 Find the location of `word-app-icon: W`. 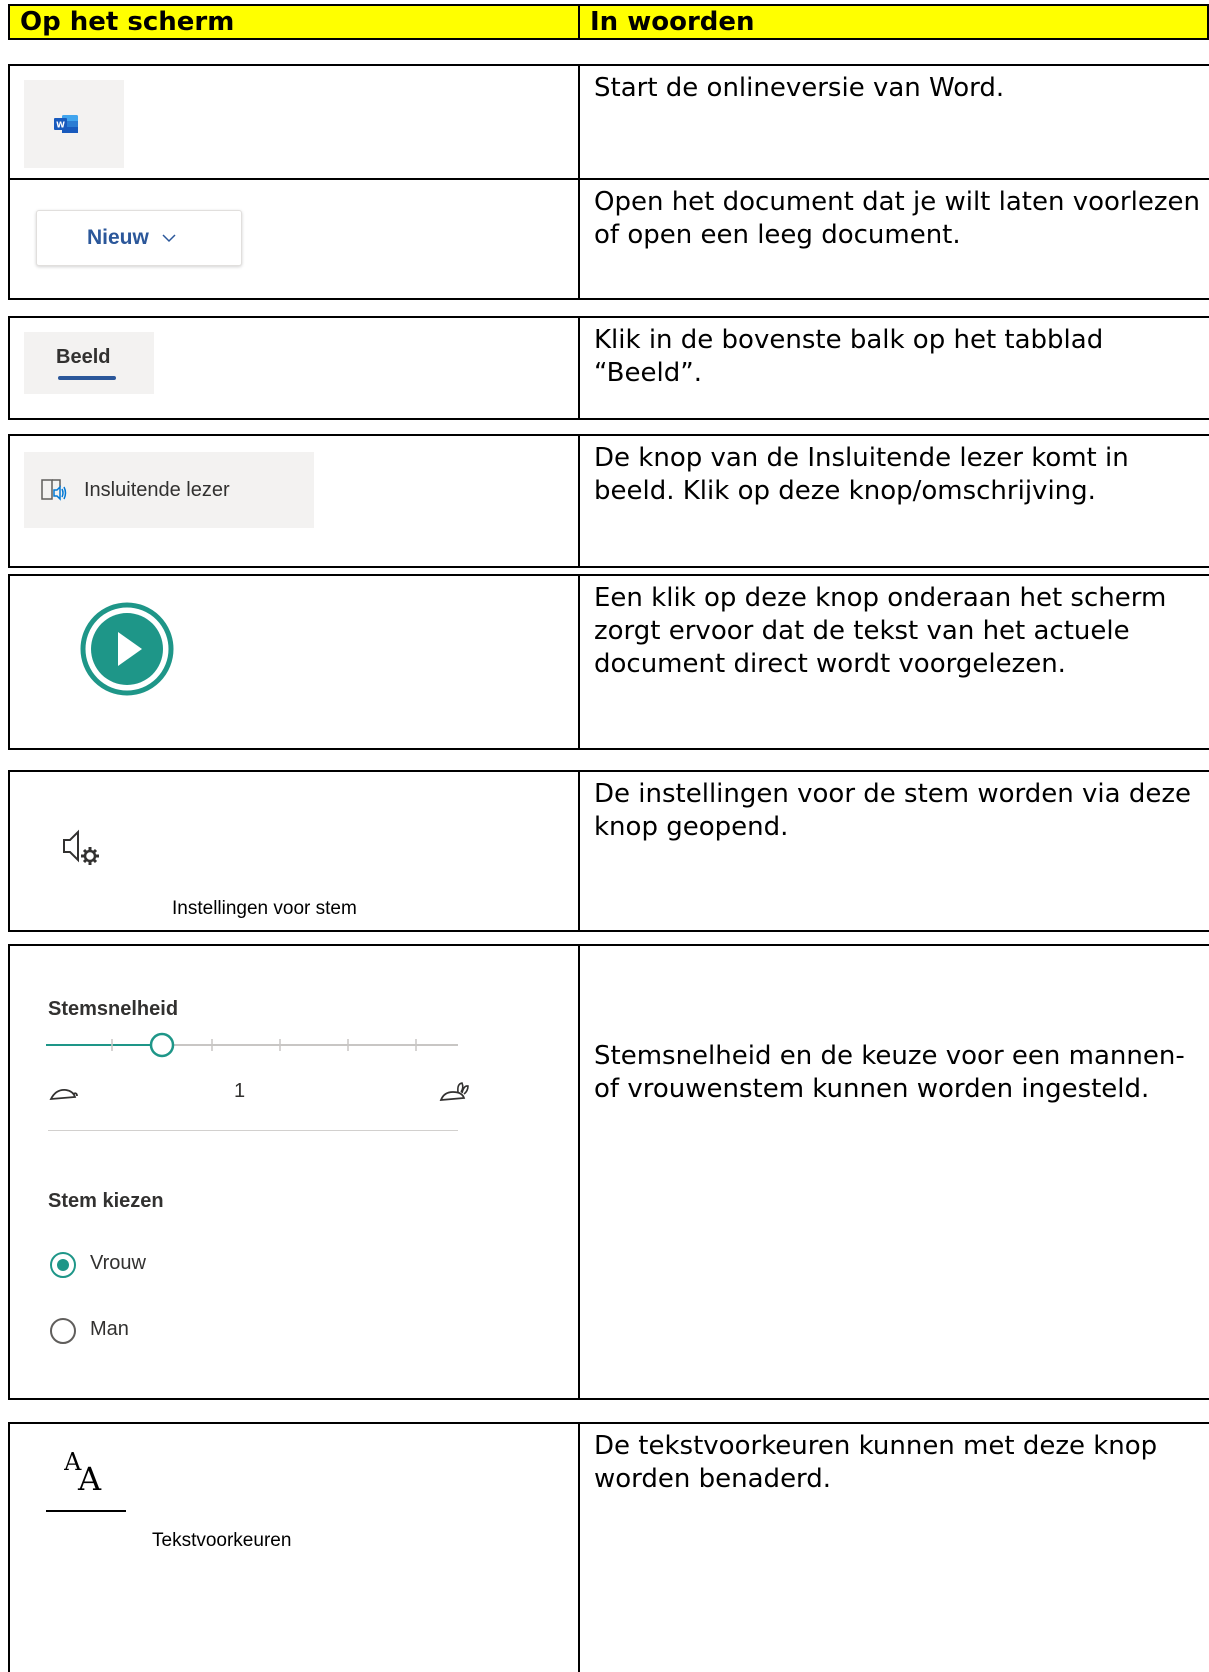

word-app-icon: W is located at coordinates (66, 124).